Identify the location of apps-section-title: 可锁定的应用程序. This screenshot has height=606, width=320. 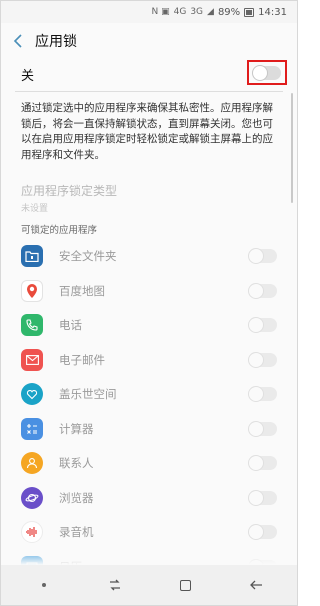
(59, 230).